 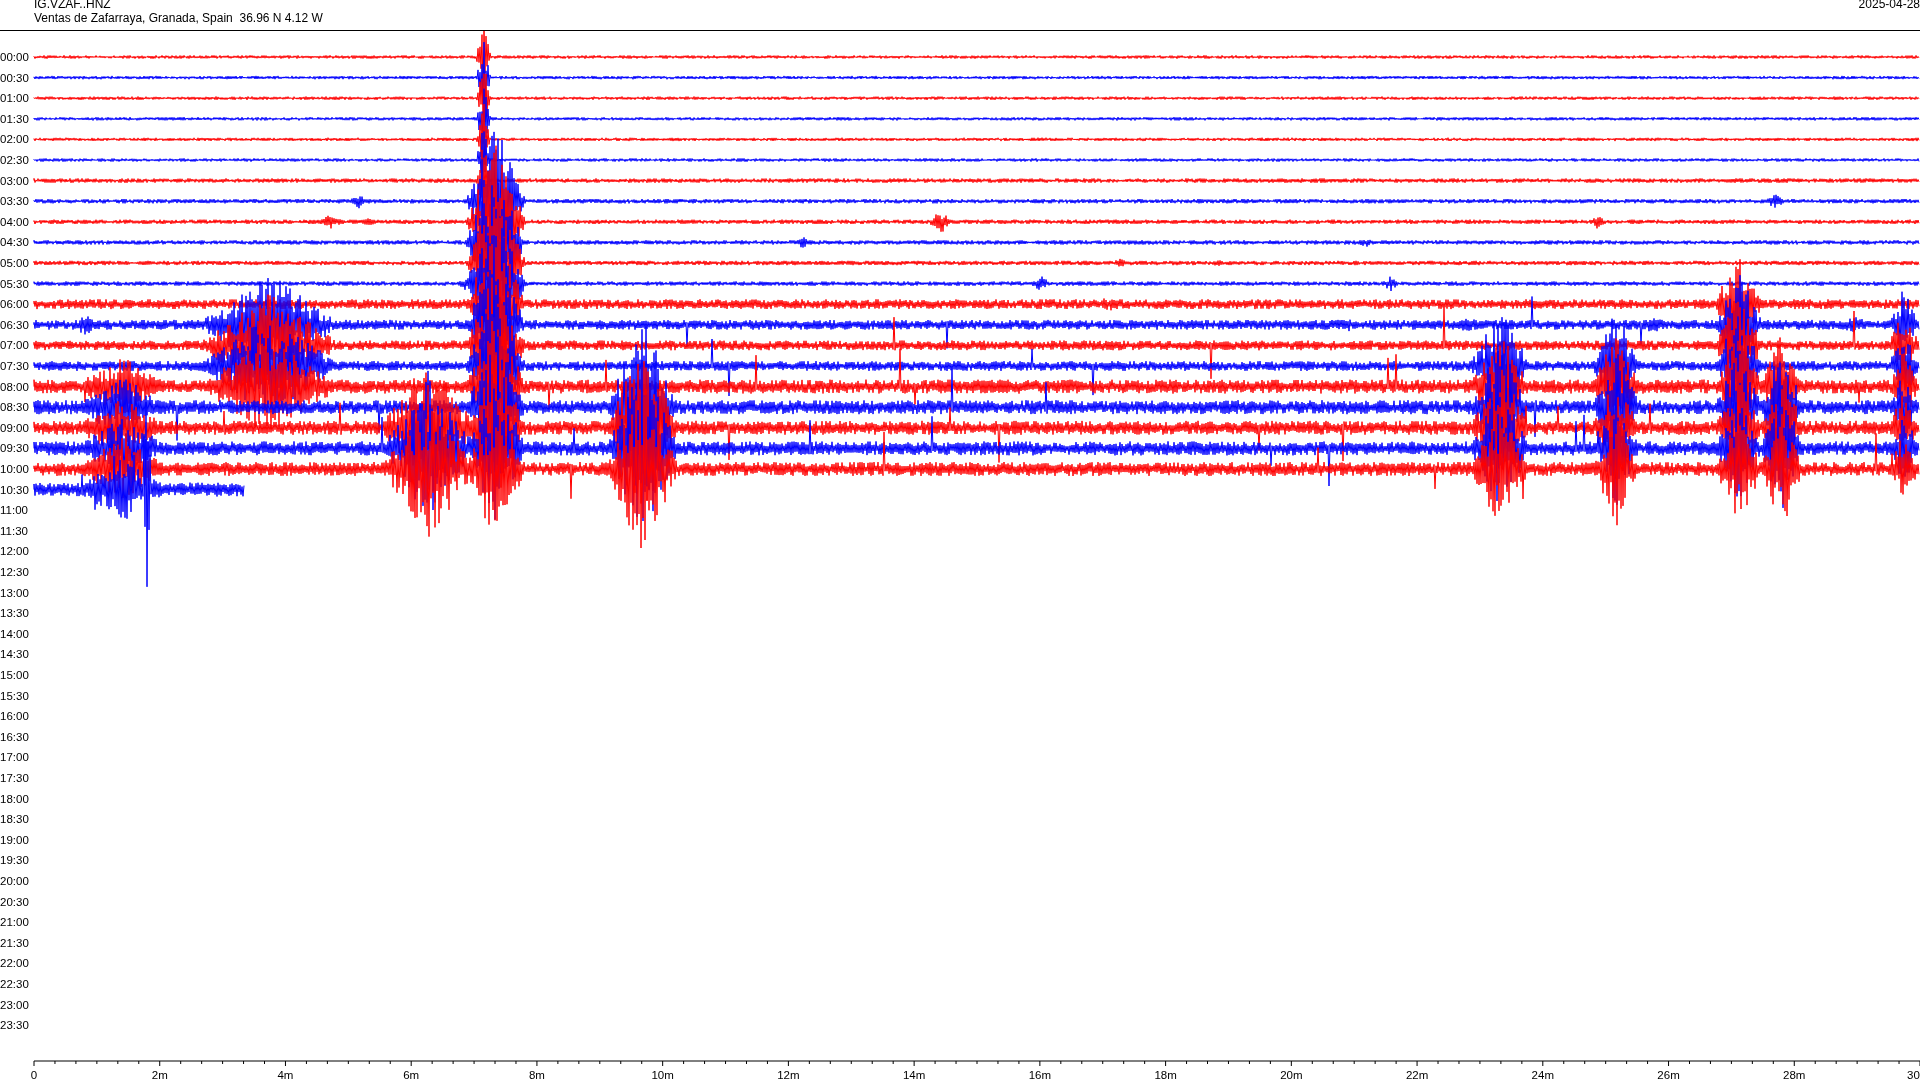 What do you see at coordinates (14, 757) in the screenshot?
I see `hour-label: 17:00` at bounding box center [14, 757].